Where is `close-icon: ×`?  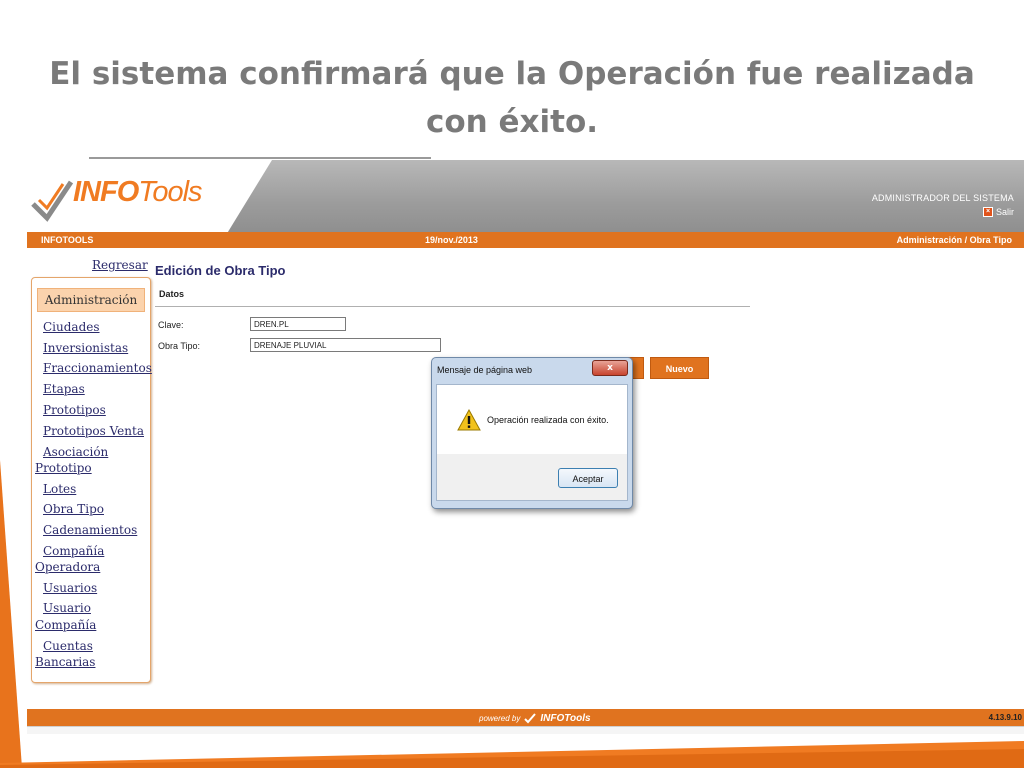 close-icon: × is located at coordinates (987, 212).